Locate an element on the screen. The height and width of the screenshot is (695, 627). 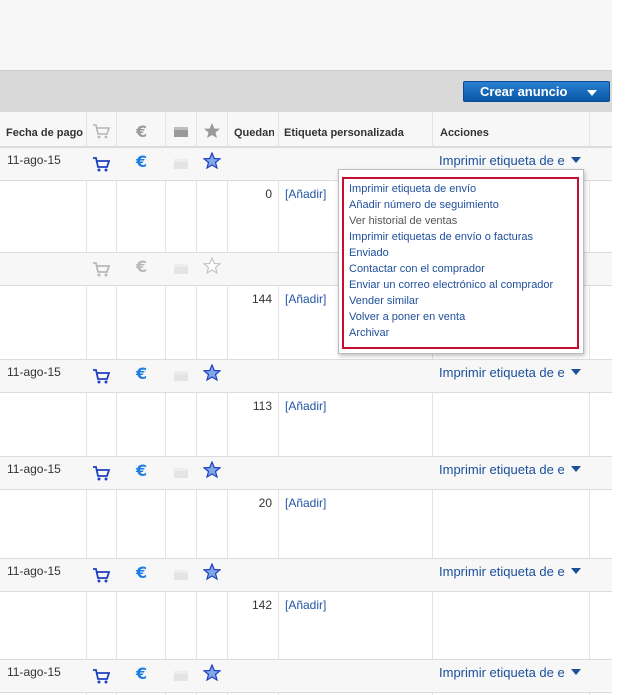
menu-item: Ver historial de ventas is located at coordinates (403, 221).